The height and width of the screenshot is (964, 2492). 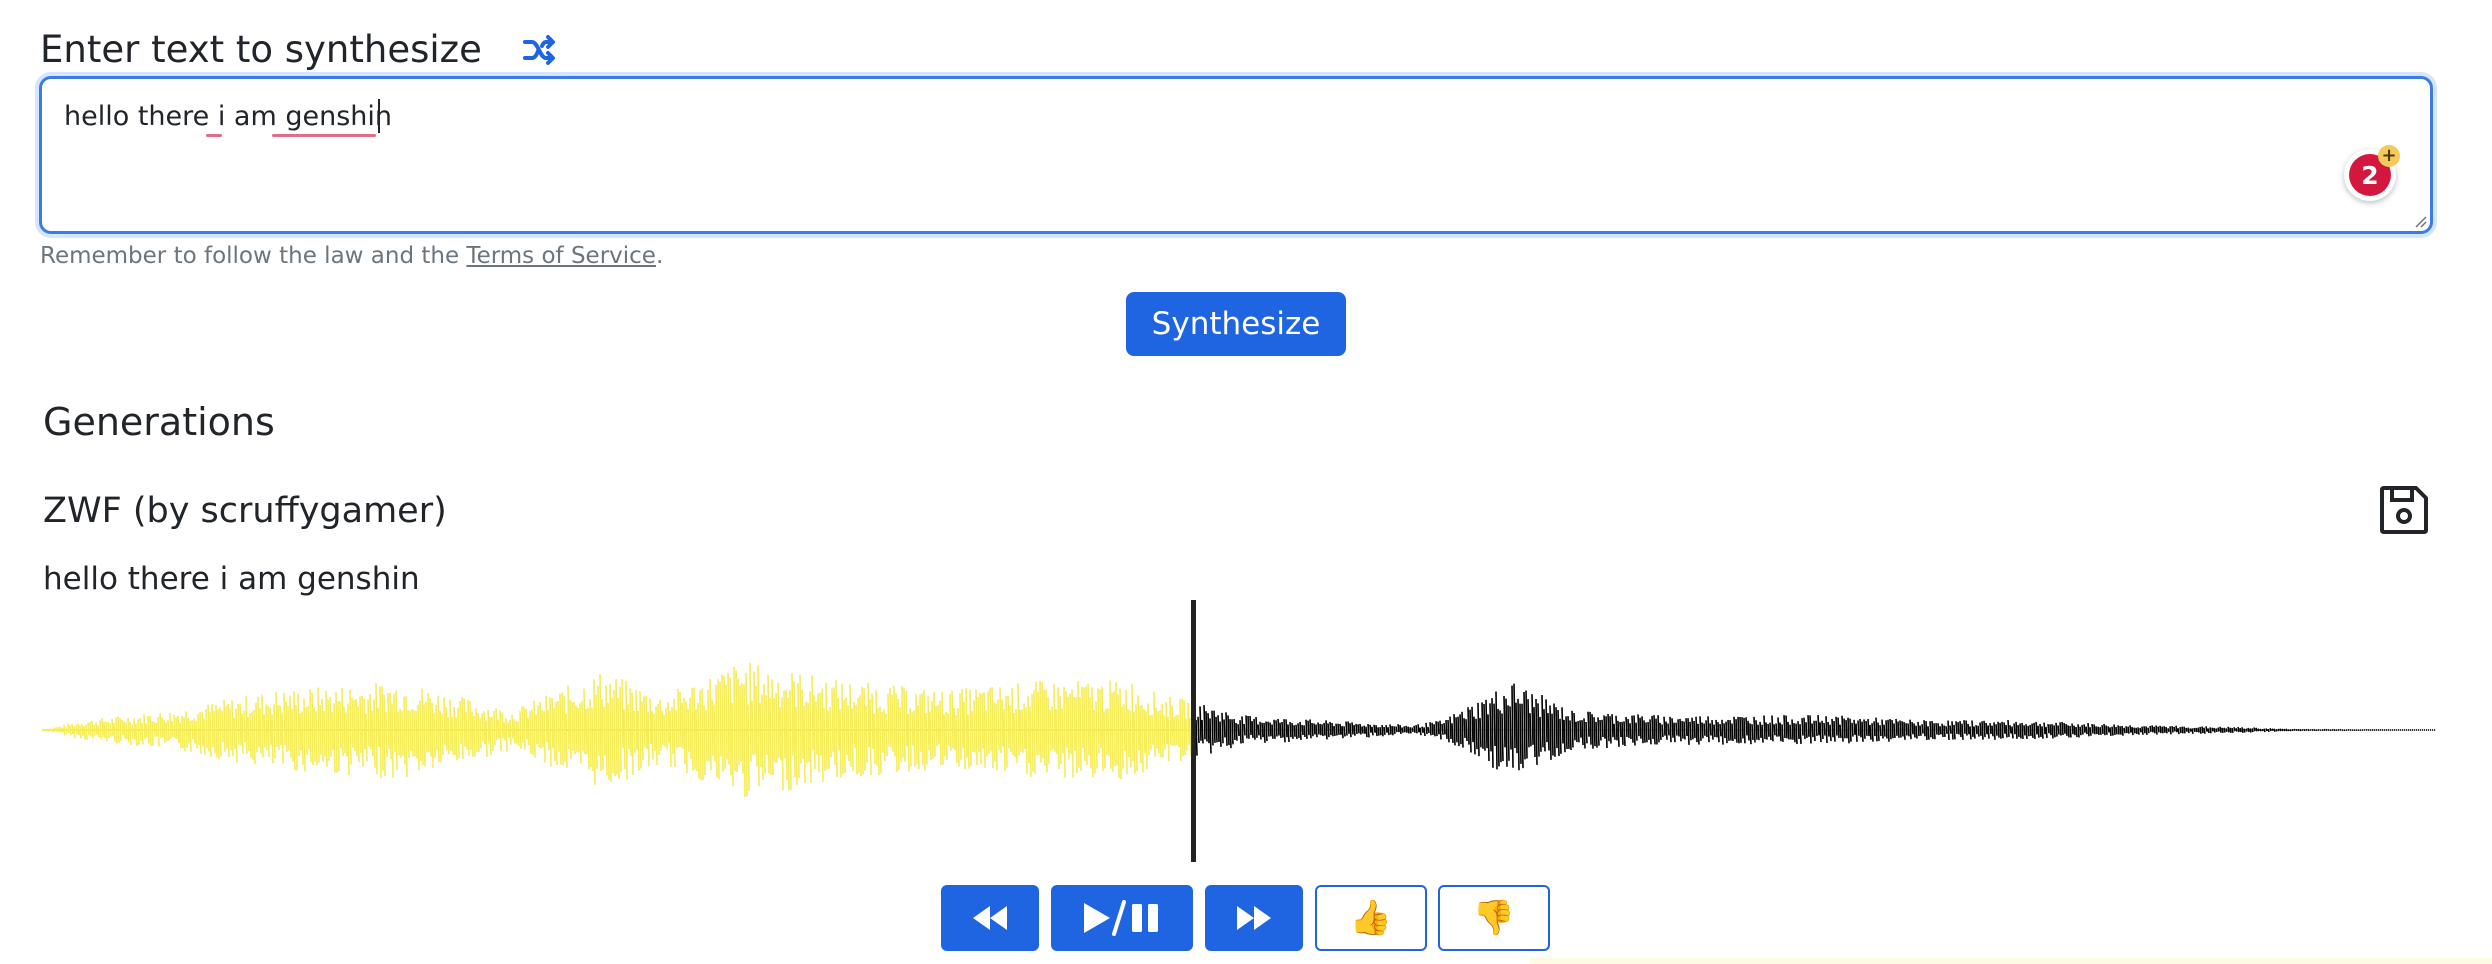 I want to click on fast-forward-button, so click(x=1254, y=918).